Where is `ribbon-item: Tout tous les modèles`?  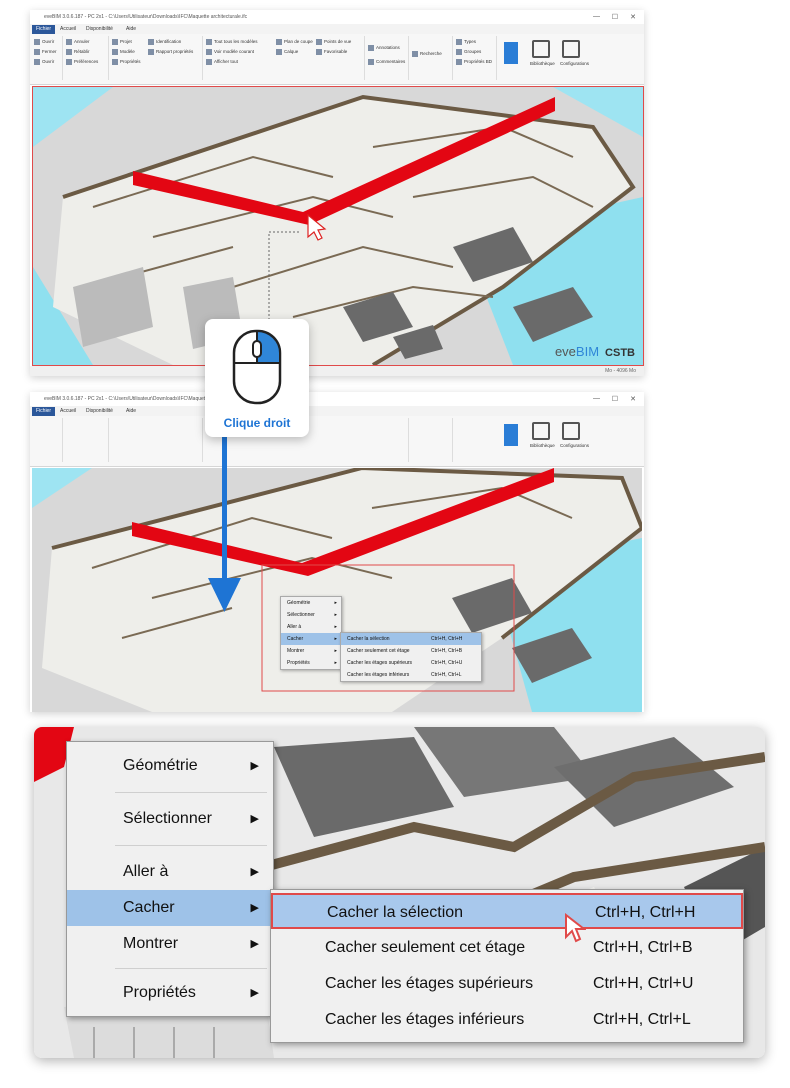
ribbon-item: Tout tous les modèles is located at coordinates (232, 41).